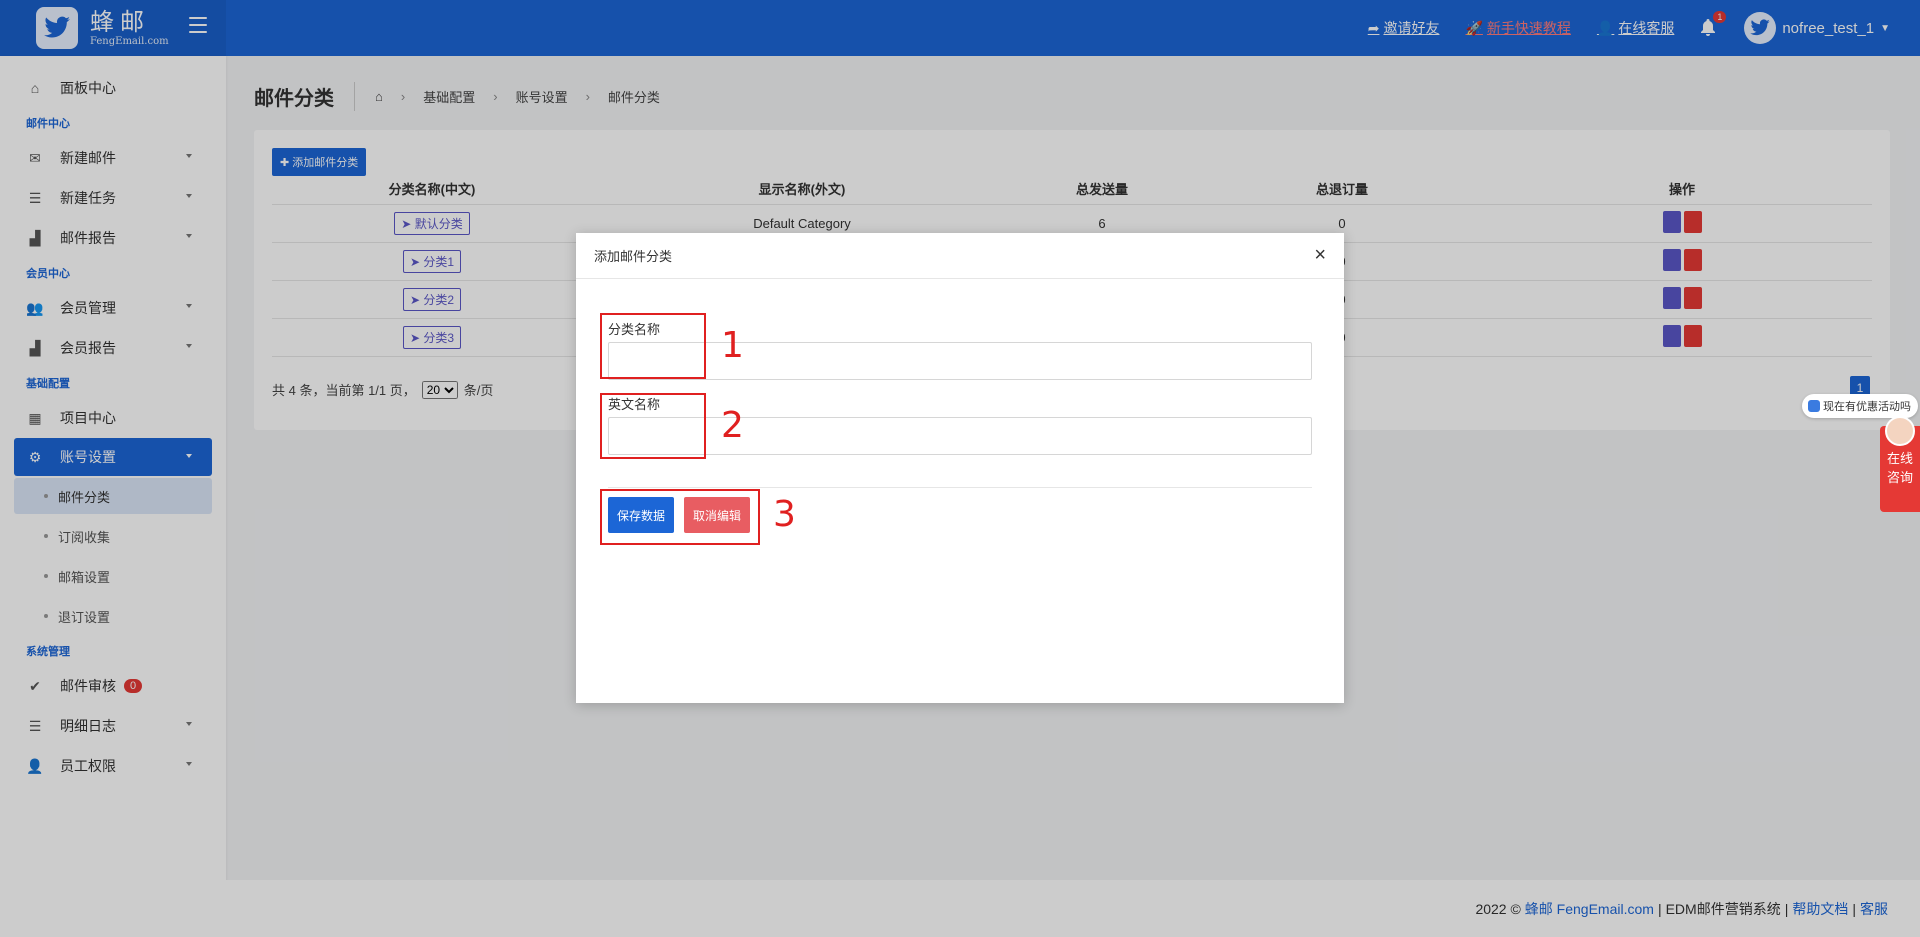 This screenshot has height=937, width=1920. Describe the element at coordinates (633, 256) in the screenshot. I see `modal-title: 添加邮件分类` at that location.